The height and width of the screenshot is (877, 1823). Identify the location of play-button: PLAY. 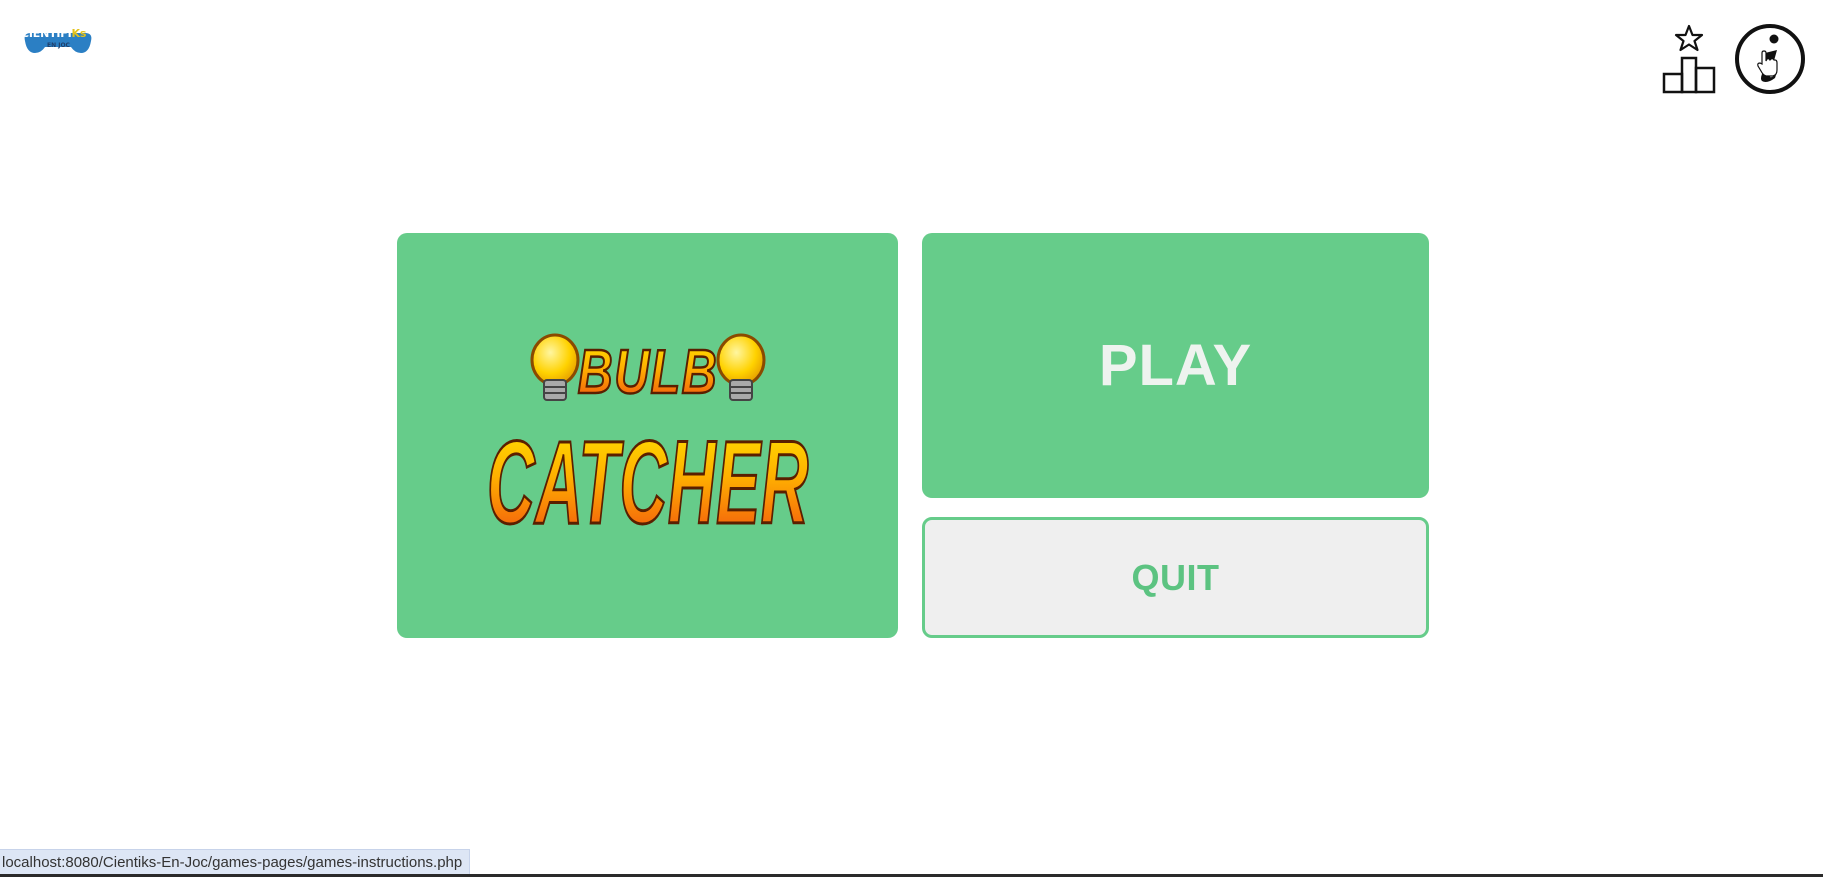
(1175, 365).